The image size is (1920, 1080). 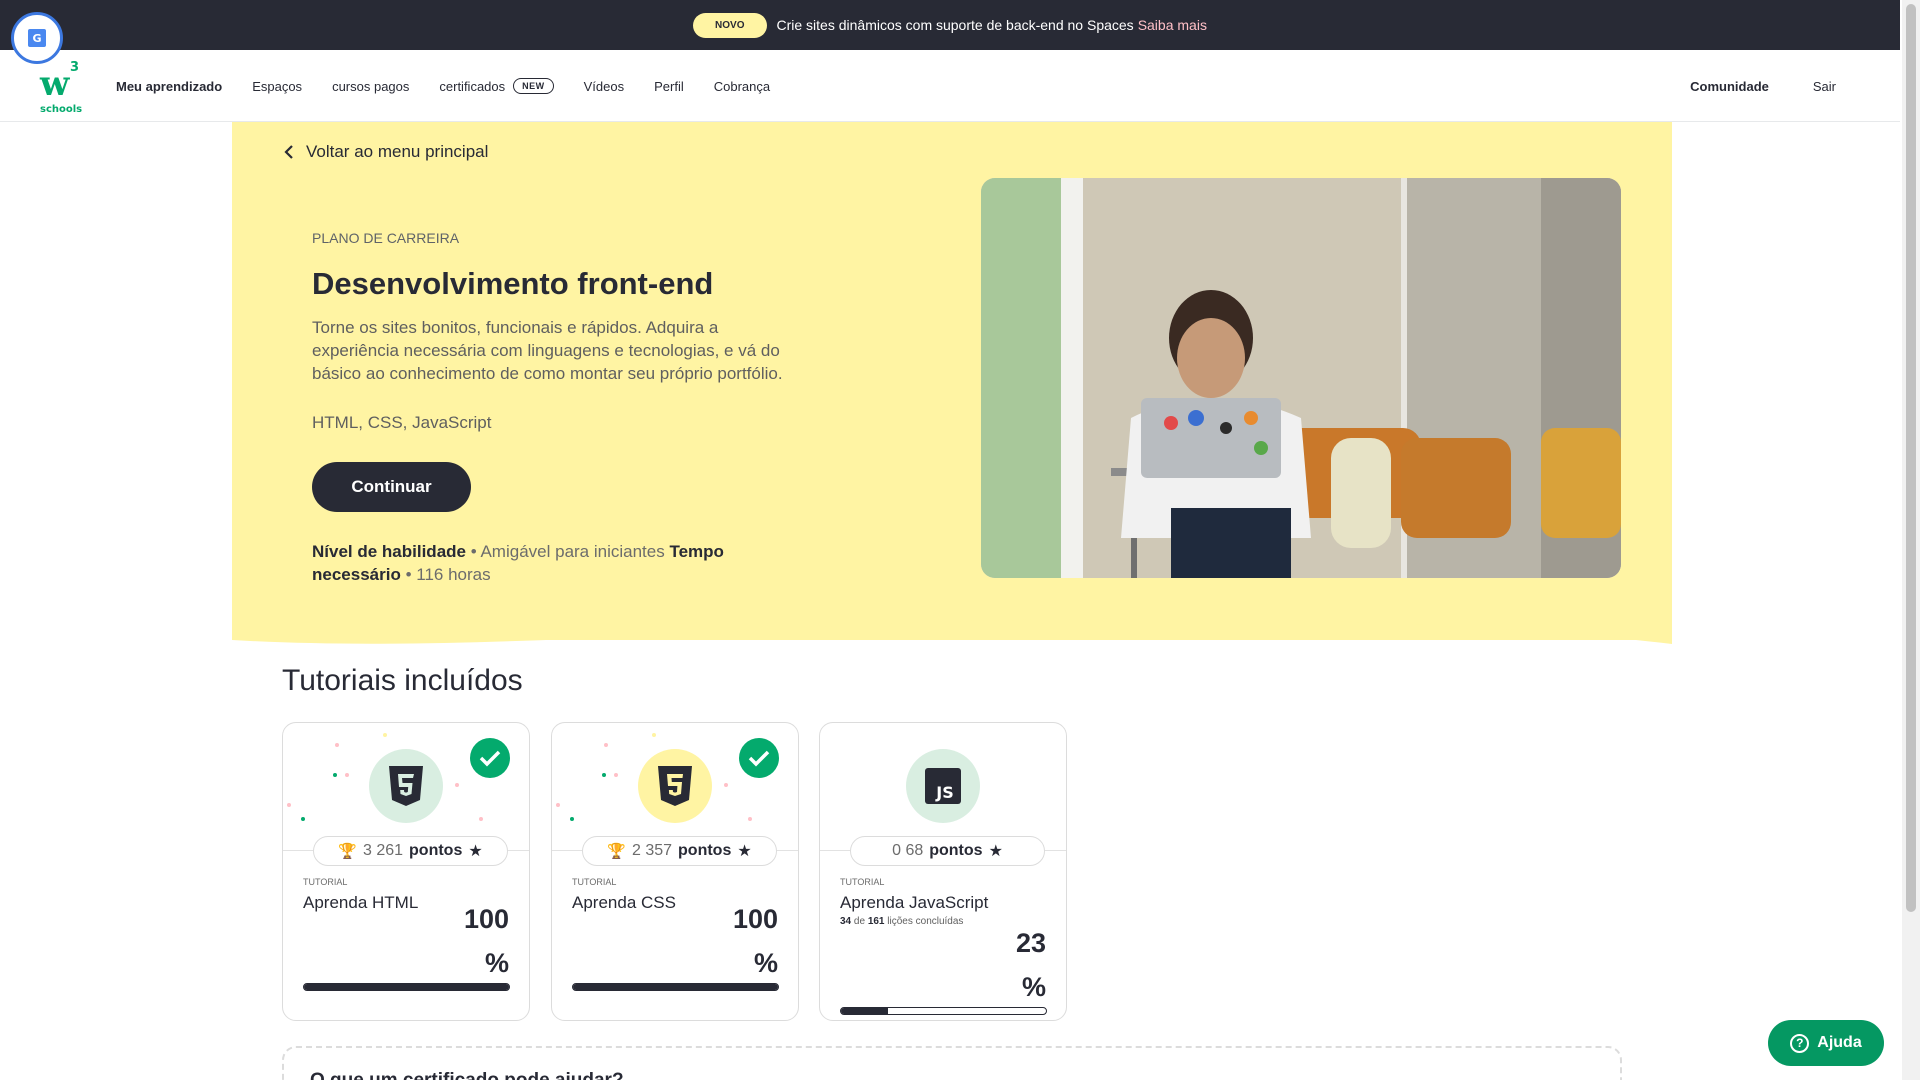 What do you see at coordinates (402, 422) in the screenshot?
I see `tech-list: HTML, CSS, JavaScript` at bounding box center [402, 422].